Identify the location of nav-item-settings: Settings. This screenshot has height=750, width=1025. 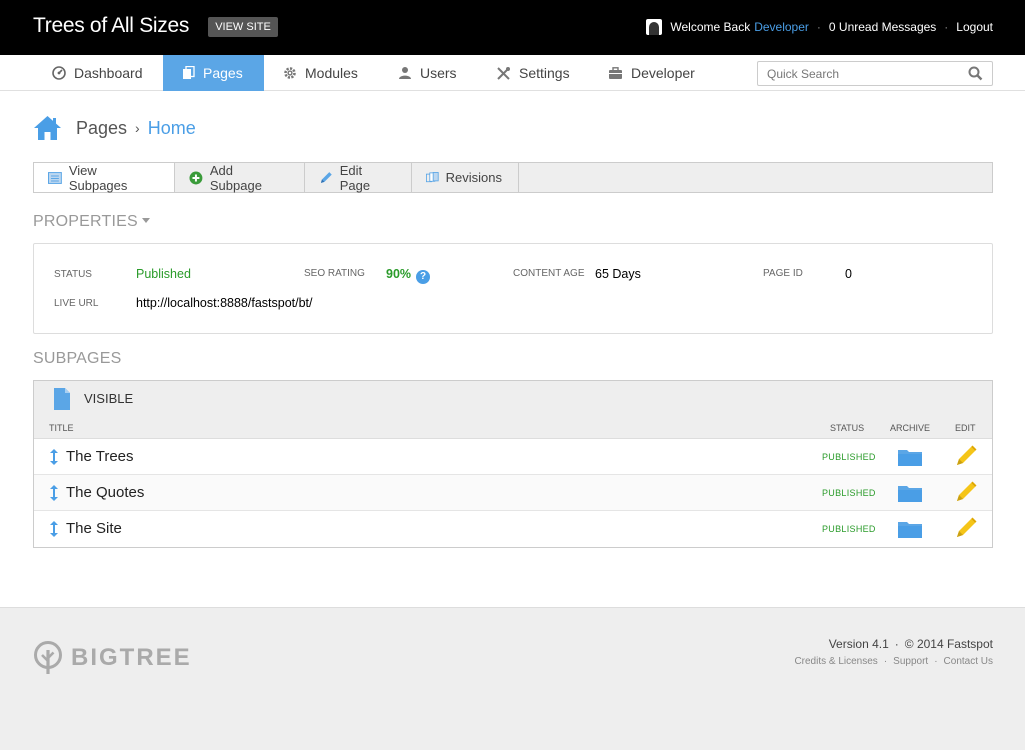
(533, 73).